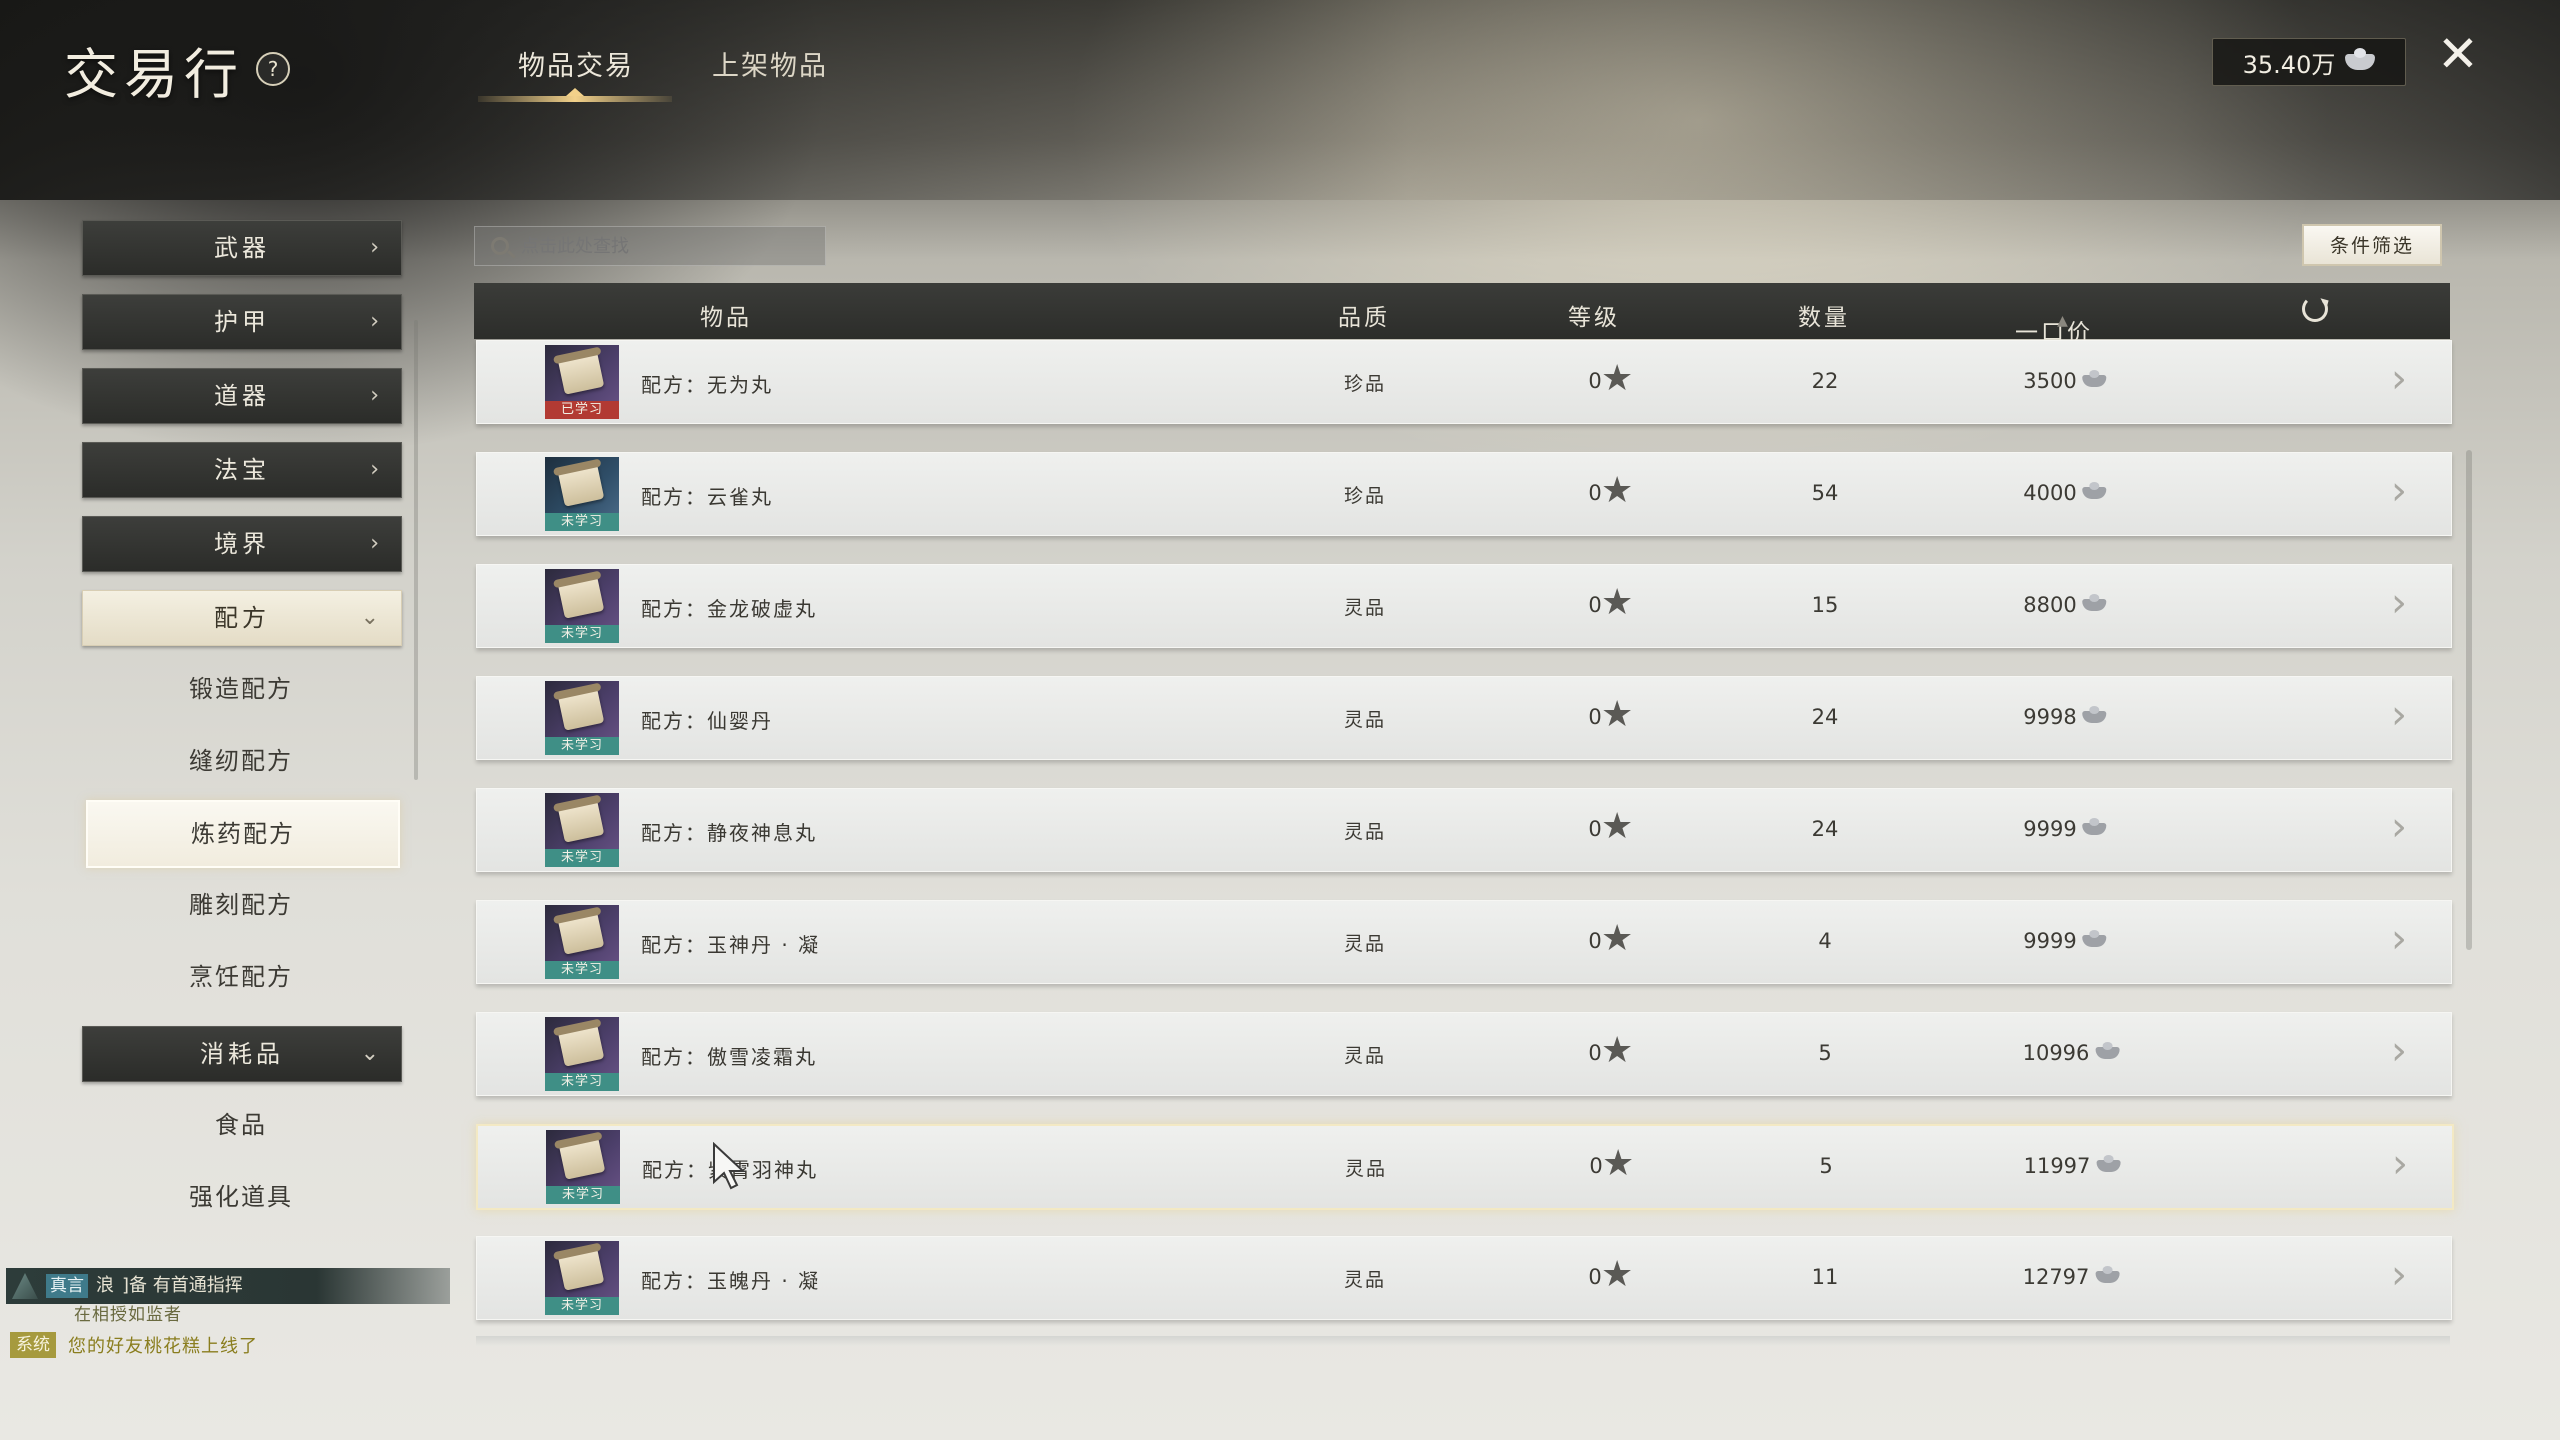 Image resolution: width=2560 pixels, height=1440 pixels. Describe the element at coordinates (1824, 315) in the screenshot. I see `column-header-quantity: 数量` at that location.